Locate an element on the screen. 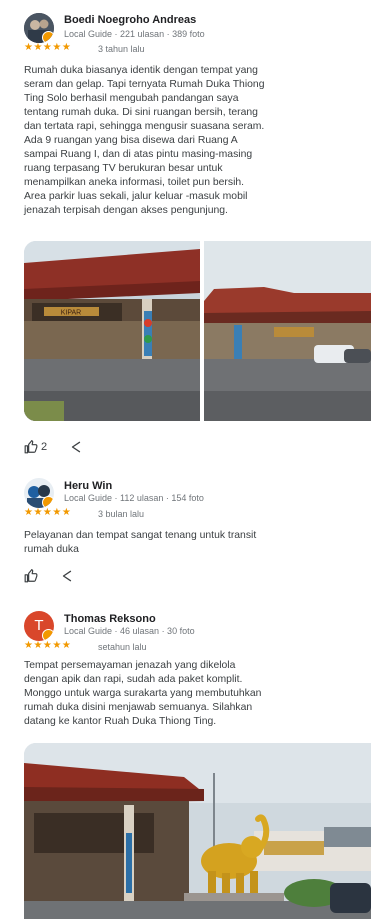  reviewer-meta: Local Guide · 112 ulasan · 154 foto is located at coordinates (134, 498).